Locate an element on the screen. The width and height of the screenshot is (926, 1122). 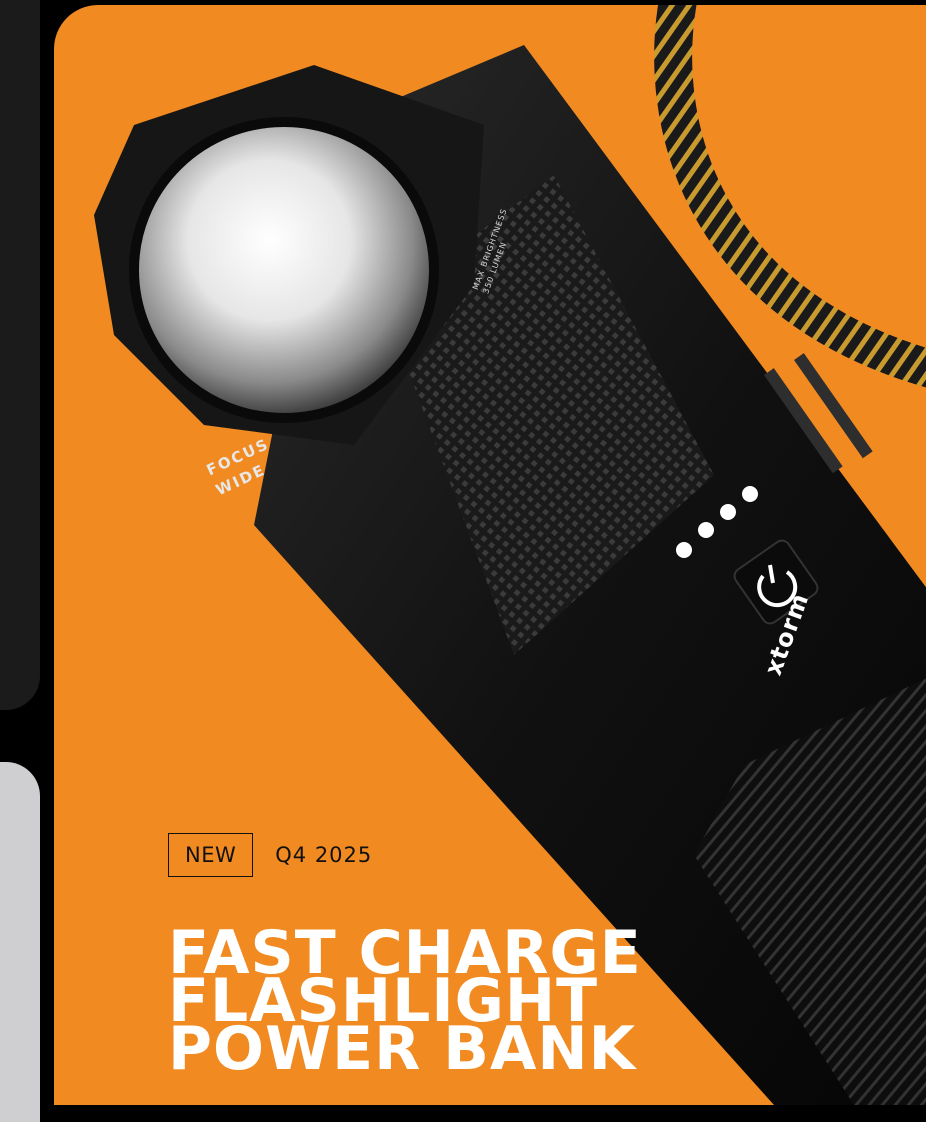
tag-row: NEW Q4 2025 is located at coordinates (270, 855).